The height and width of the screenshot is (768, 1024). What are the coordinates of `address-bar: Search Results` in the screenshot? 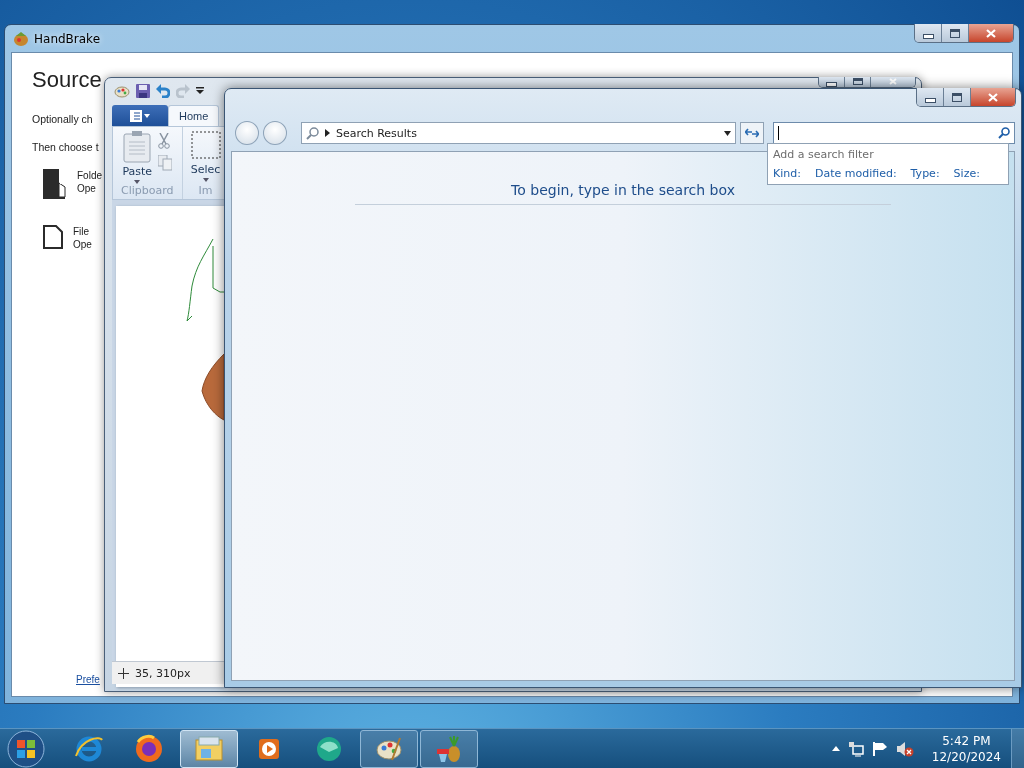 It's located at (518, 133).